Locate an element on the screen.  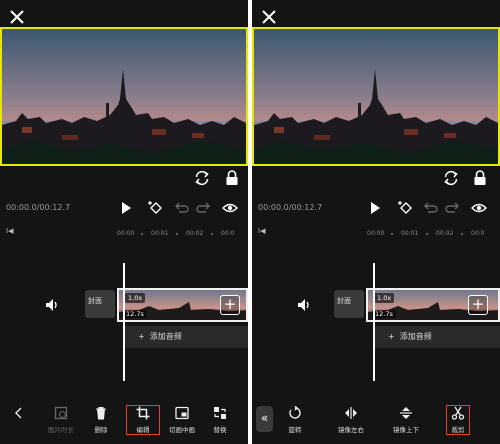
rotate-icon is located at coordinates (295, 412).